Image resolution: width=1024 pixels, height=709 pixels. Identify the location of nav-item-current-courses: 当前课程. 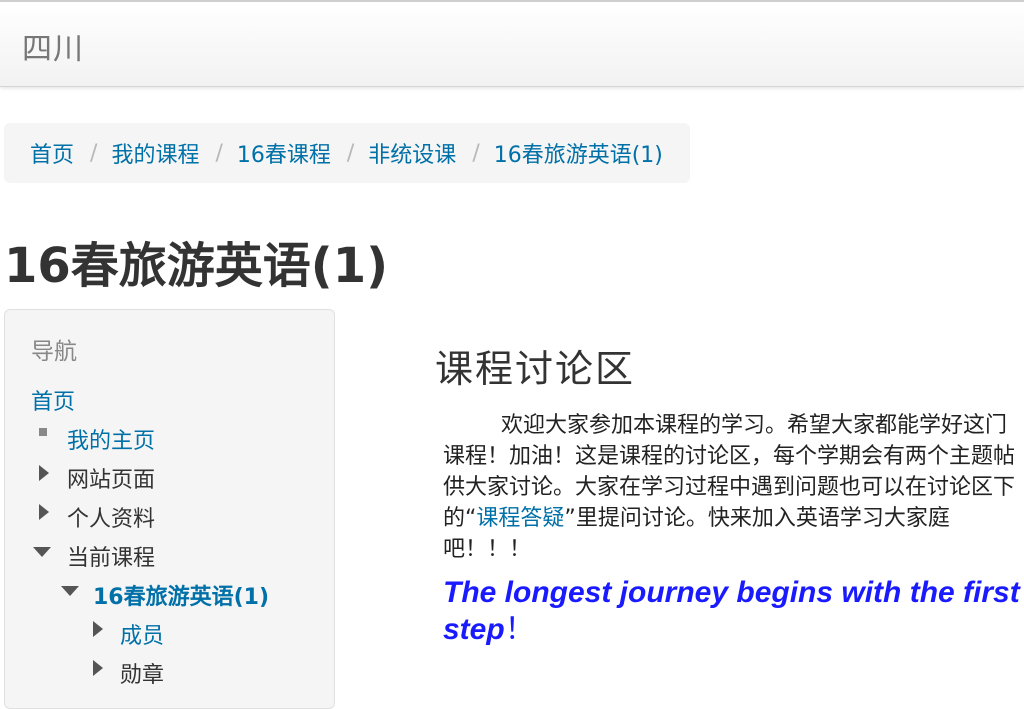
(111, 556).